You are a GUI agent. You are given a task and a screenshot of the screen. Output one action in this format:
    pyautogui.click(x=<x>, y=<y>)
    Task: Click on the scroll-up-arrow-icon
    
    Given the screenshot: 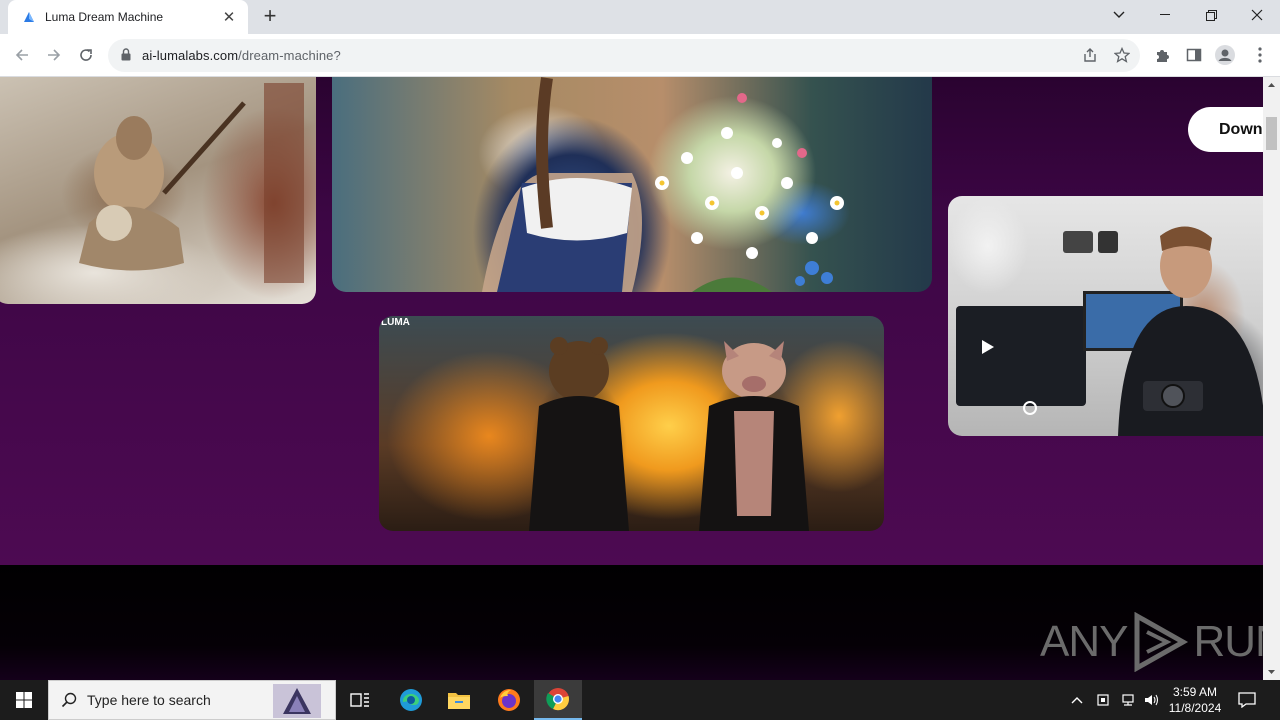 What is the action you would take?
    pyautogui.click(x=1271, y=85)
    